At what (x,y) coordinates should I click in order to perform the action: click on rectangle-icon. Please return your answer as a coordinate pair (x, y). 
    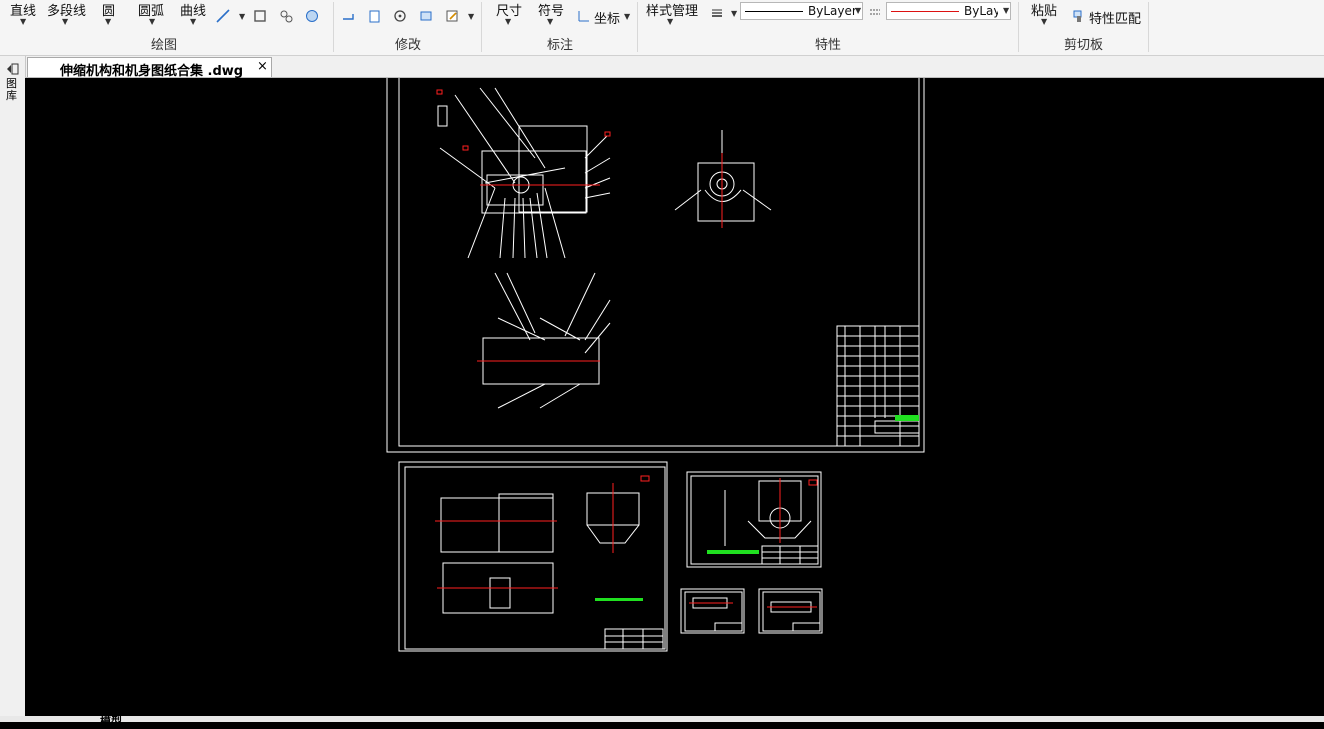
    Looking at the image, I should click on (260, 16).